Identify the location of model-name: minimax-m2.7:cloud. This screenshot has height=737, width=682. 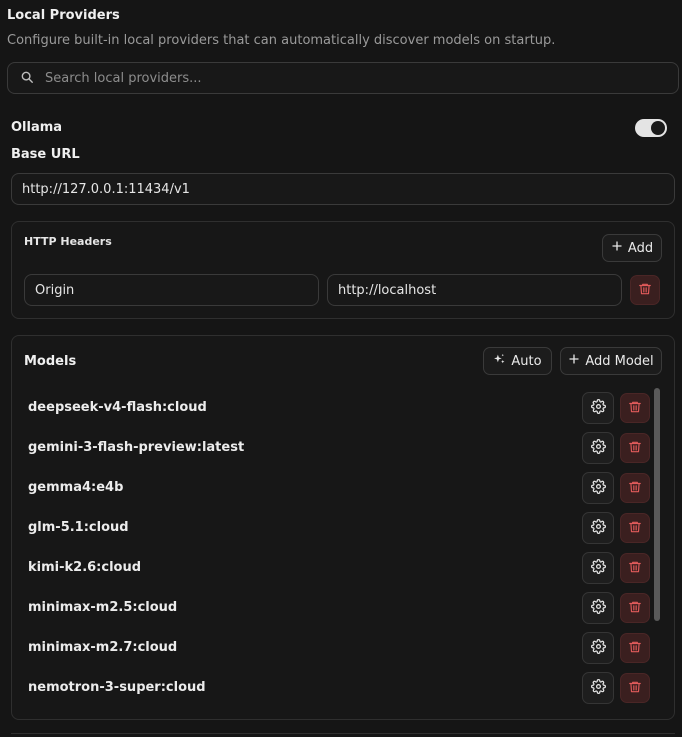
(103, 647).